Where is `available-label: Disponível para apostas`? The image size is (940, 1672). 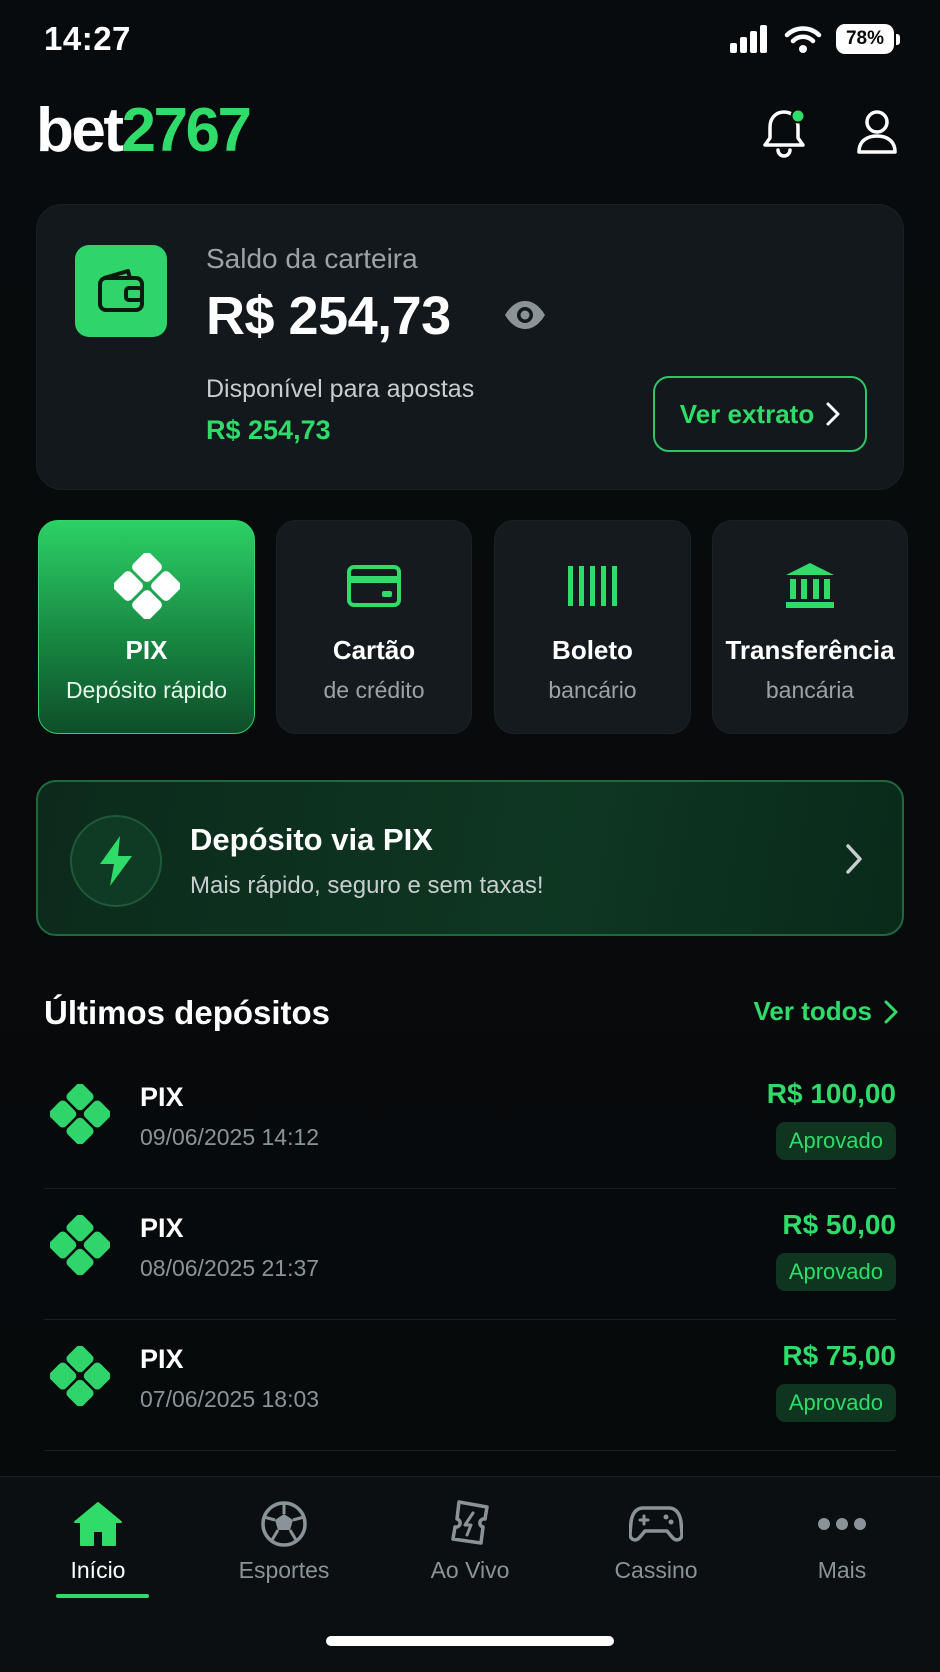 available-label: Disponível para apostas is located at coordinates (340, 389).